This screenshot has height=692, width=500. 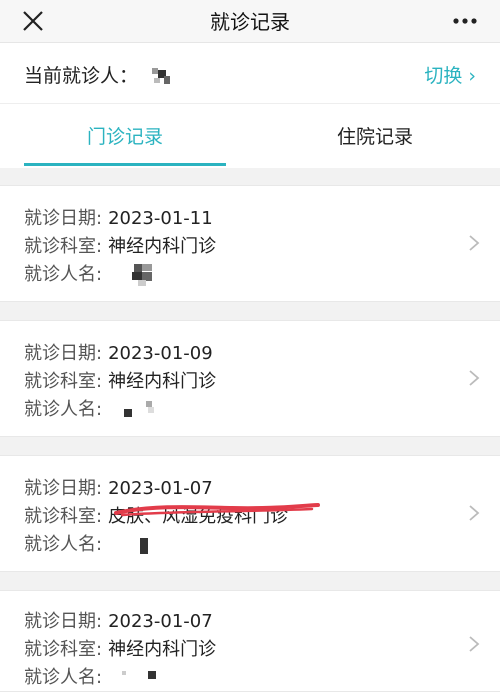 What do you see at coordinates (472, 76) in the screenshot?
I see `chevron-right-icon: ›` at bounding box center [472, 76].